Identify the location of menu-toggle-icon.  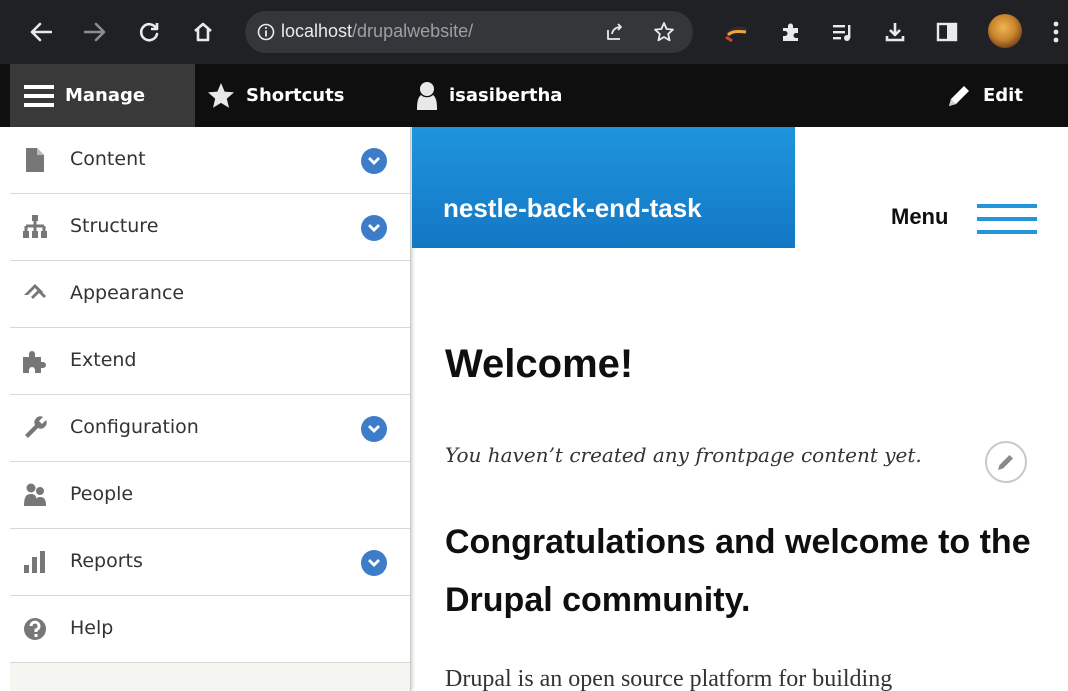
(1007, 219).